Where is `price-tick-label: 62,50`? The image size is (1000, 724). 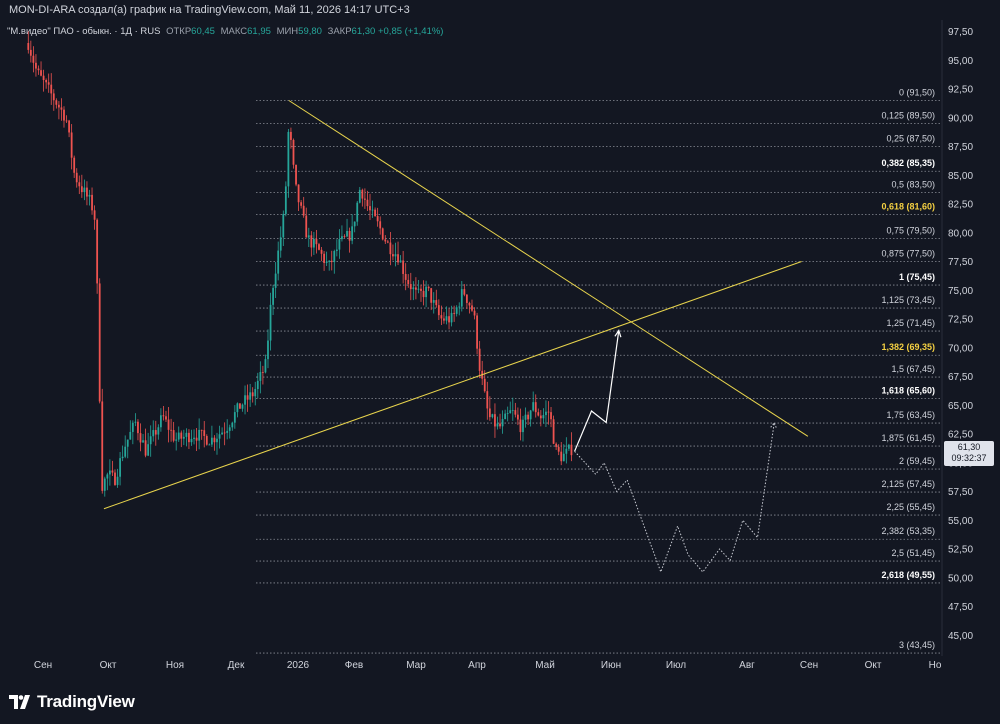 price-tick-label: 62,50 is located at coordinates (960, 435).